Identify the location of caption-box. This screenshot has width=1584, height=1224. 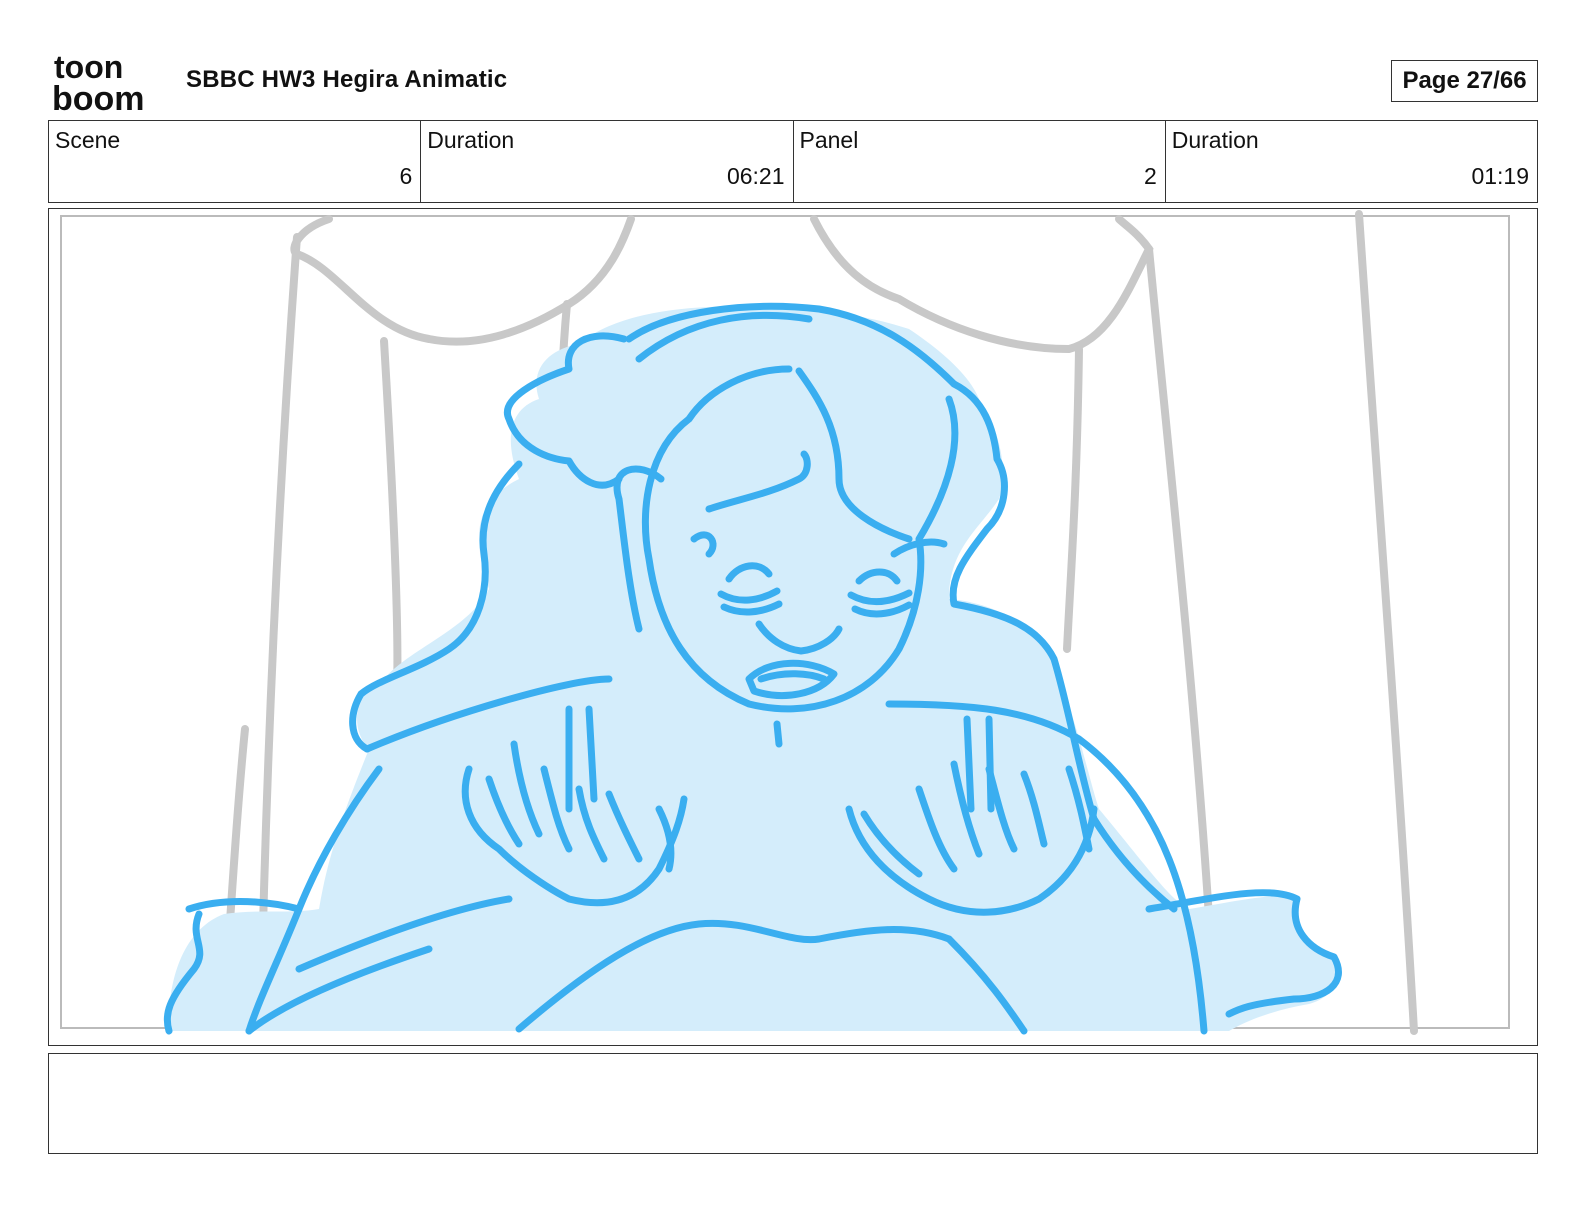
(793, 1103).